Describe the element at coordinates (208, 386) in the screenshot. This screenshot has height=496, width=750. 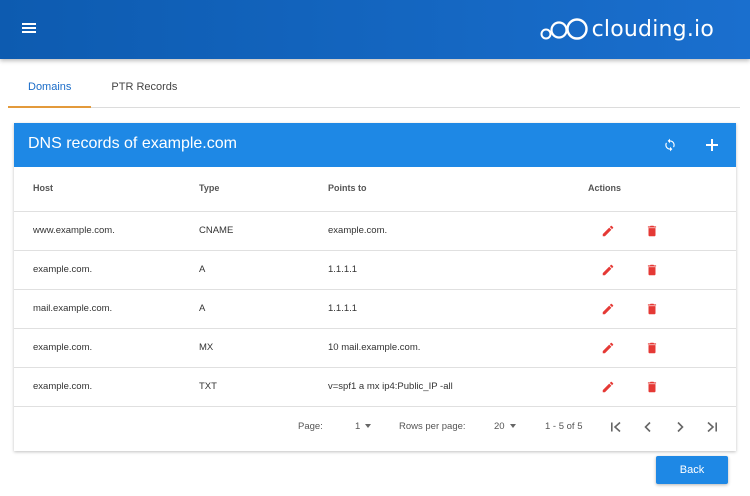
I see `cell-type: TXT` at that location.